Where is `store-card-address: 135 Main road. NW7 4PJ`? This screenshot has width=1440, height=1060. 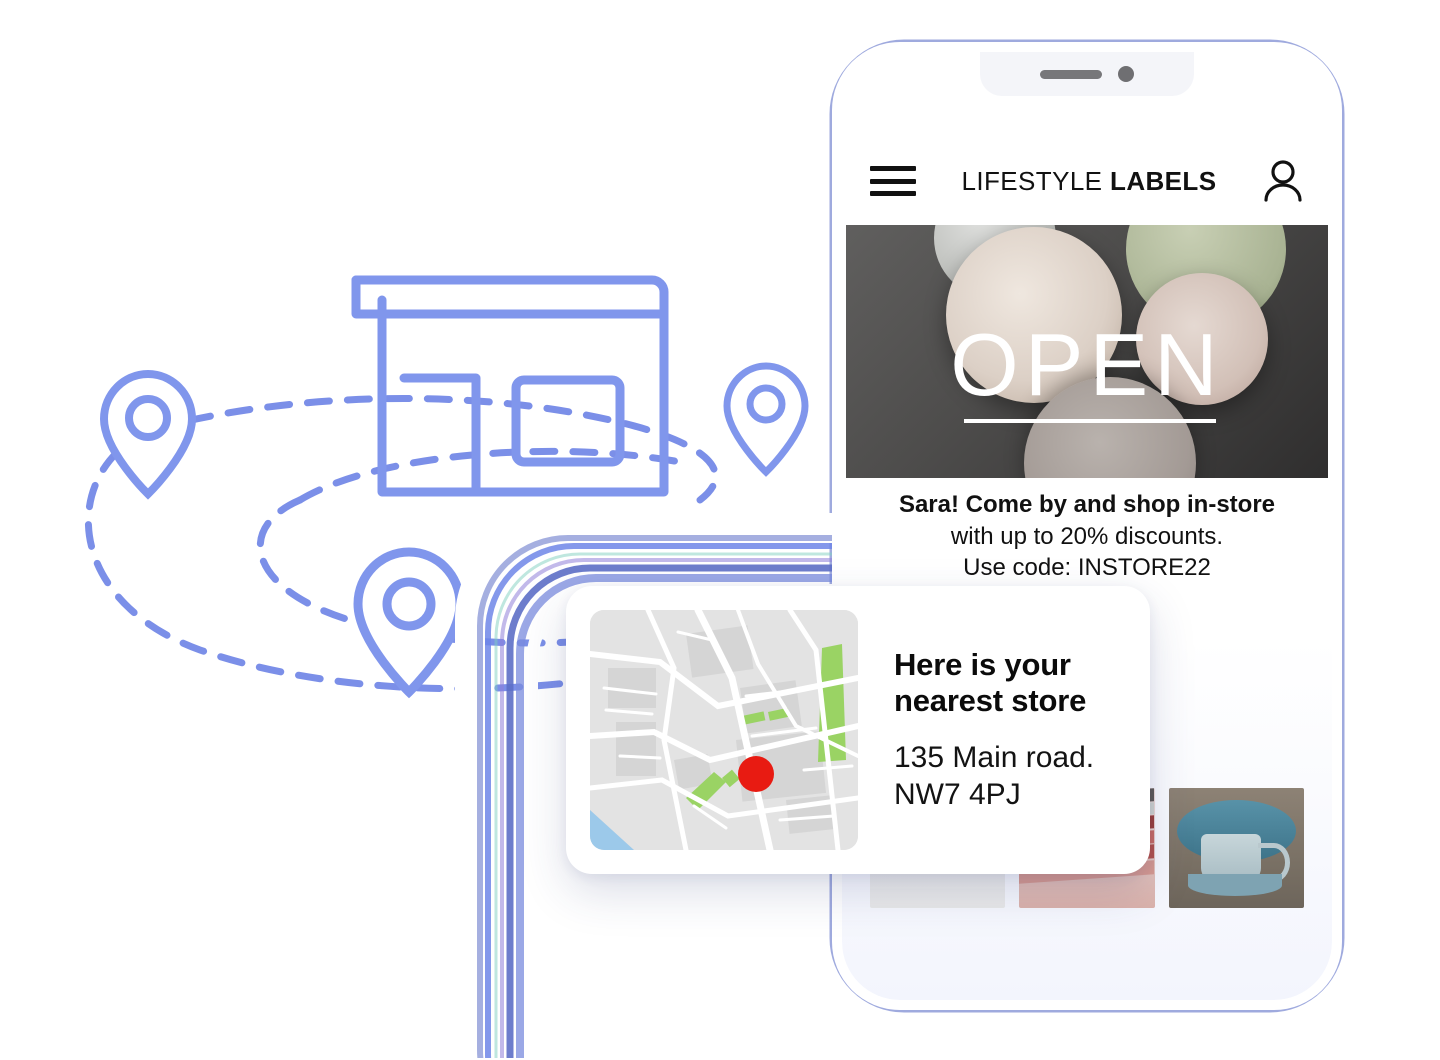
store-card-address: 135 Main road. NW7 4PJ is located at coordinates (1010, 776).